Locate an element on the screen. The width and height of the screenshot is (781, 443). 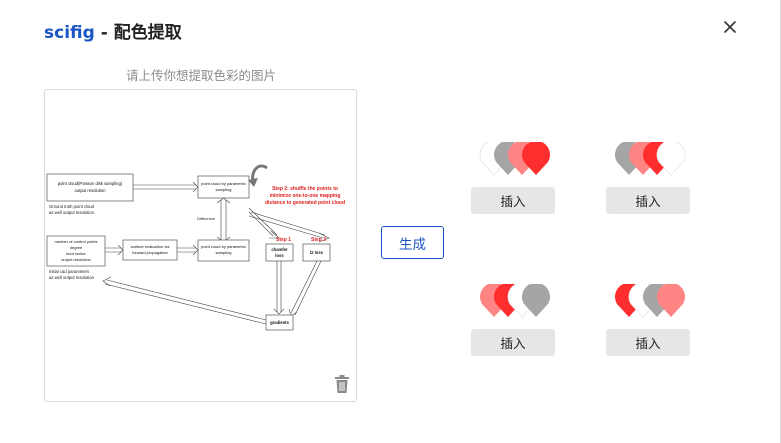
diagram-text: knot vector is located at coordinates (76, 253).